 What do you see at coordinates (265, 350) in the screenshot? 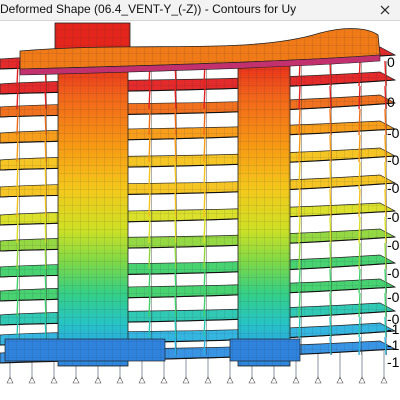
I see `podium-base-right-mesh` at bounding box center [265, 350].